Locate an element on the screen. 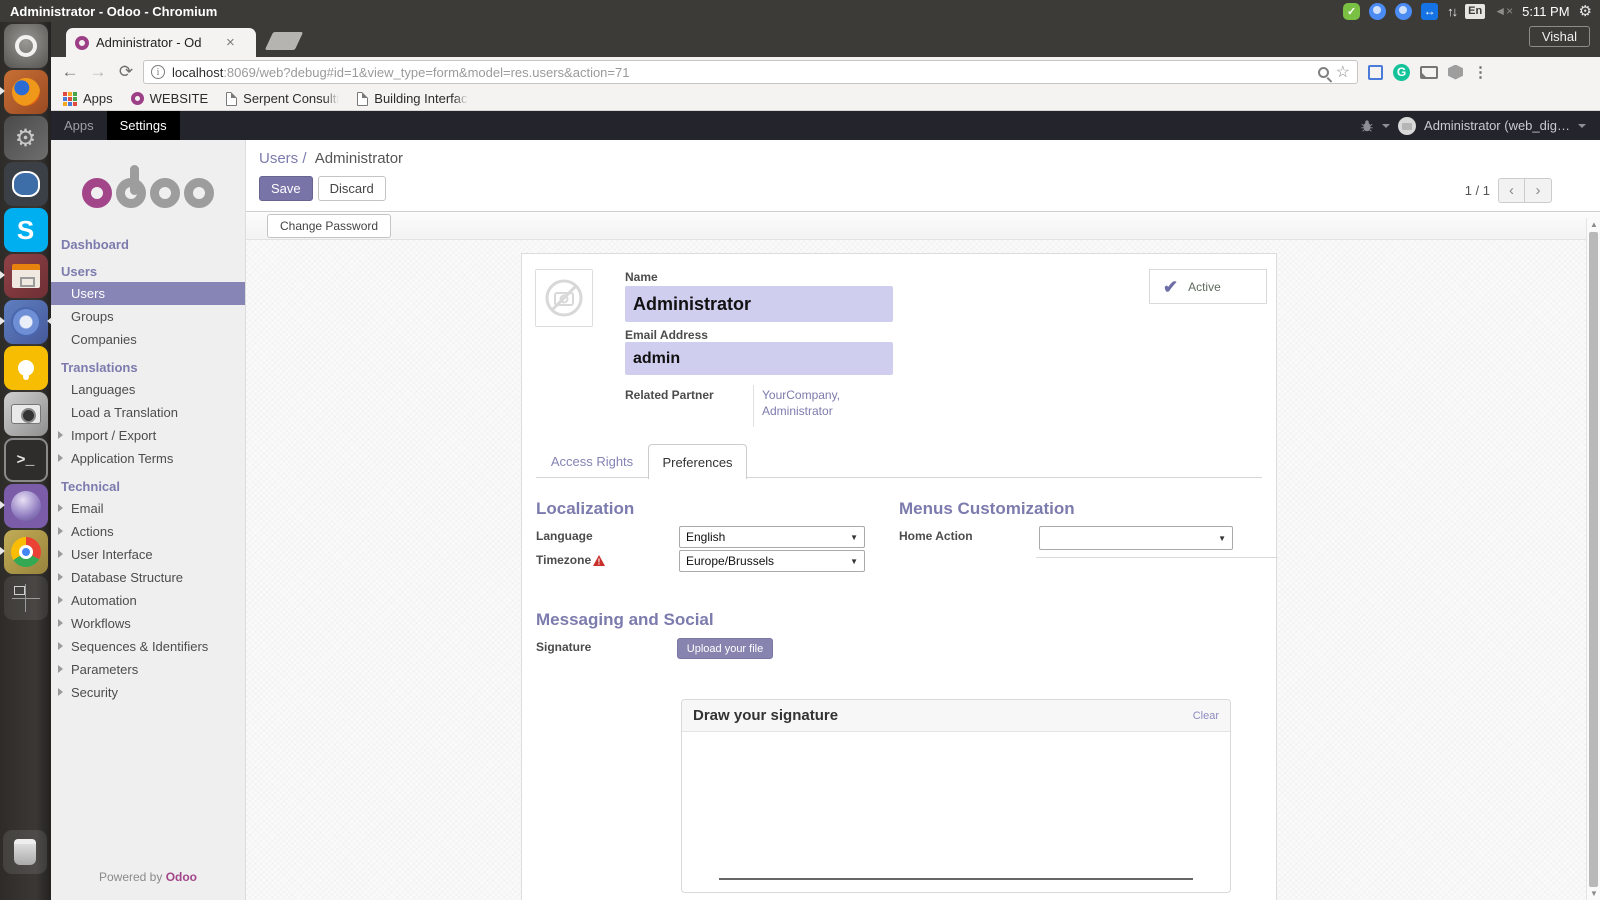 The image size is (1600, 900). sidebar-item-load-a-translation: Load a Translation is located at coordinates (148, 412).